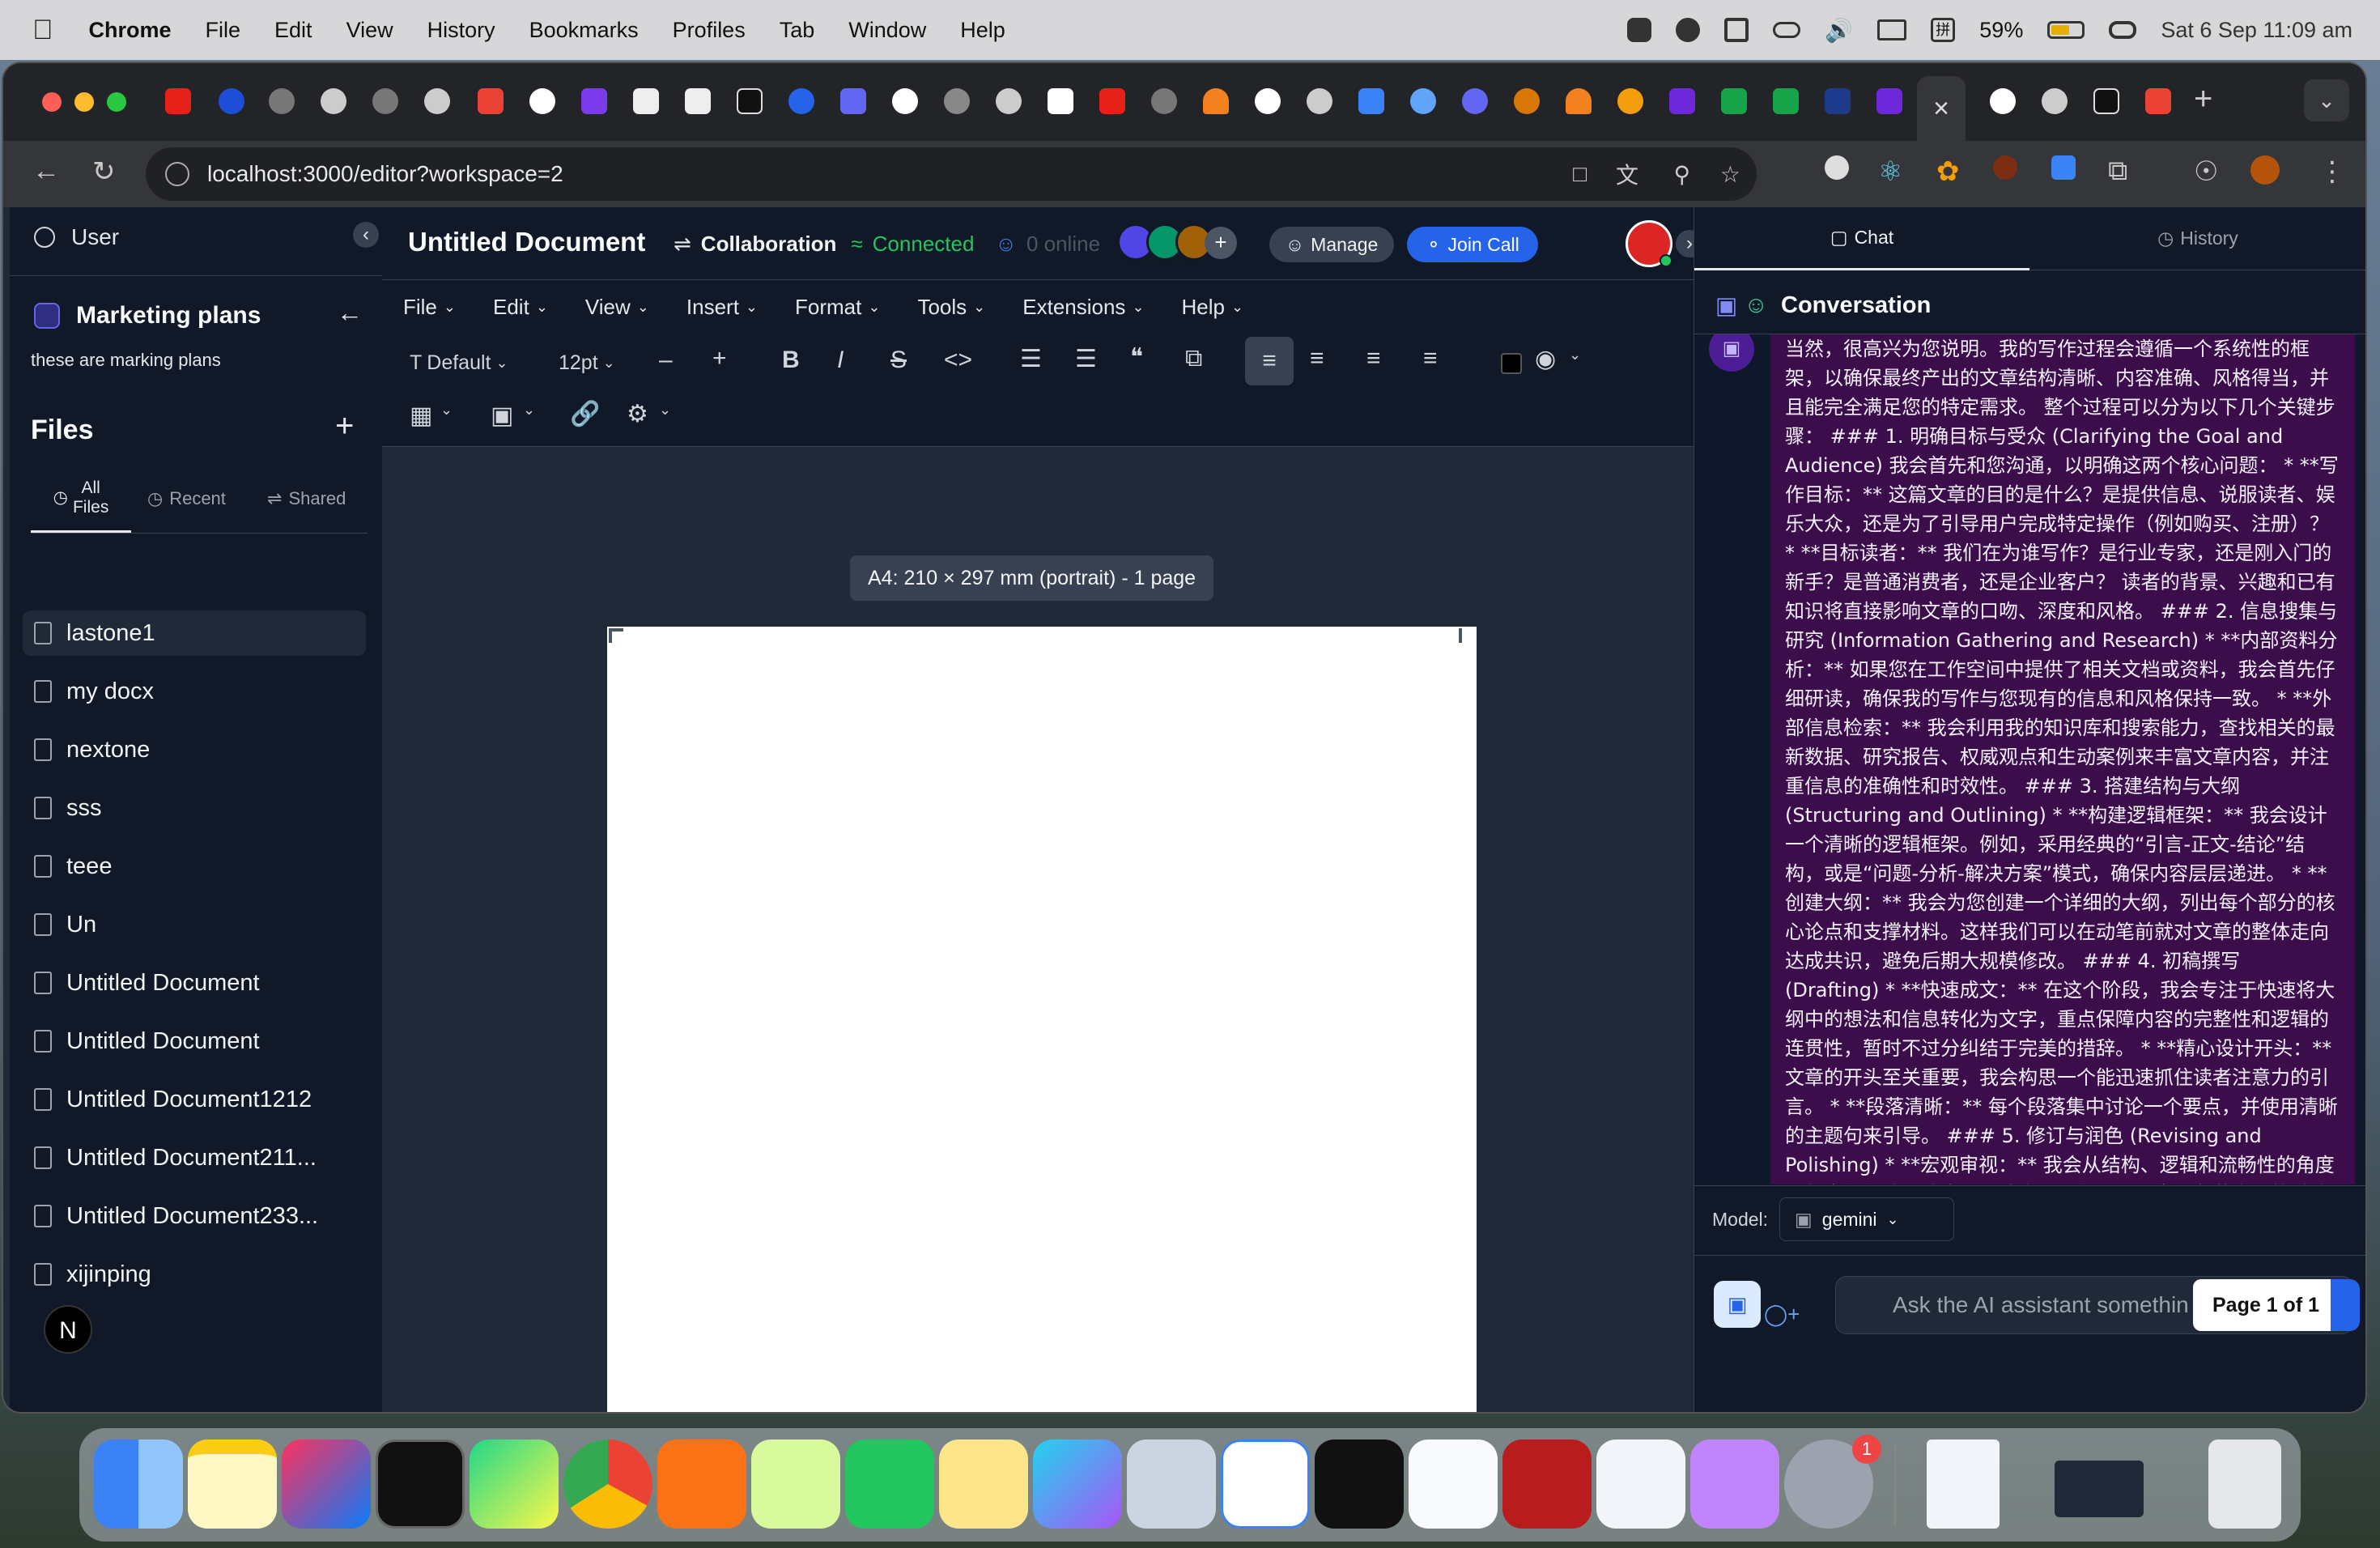 Image resolution: width=2380 pixels, height=1548 pixels. What do you see at coordinates (81, 499) in the screenshot?
I see `tab-all-files: ◷ All Files` at bounding box center [81, 499].